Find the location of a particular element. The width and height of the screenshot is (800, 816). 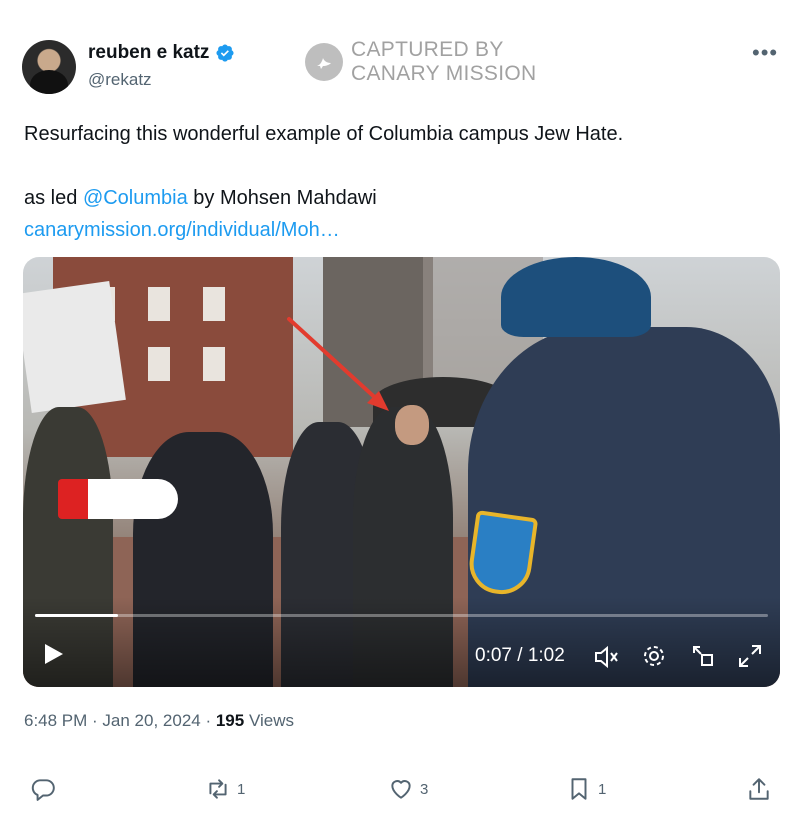

video-person-face is located at coordinates (412, 425).